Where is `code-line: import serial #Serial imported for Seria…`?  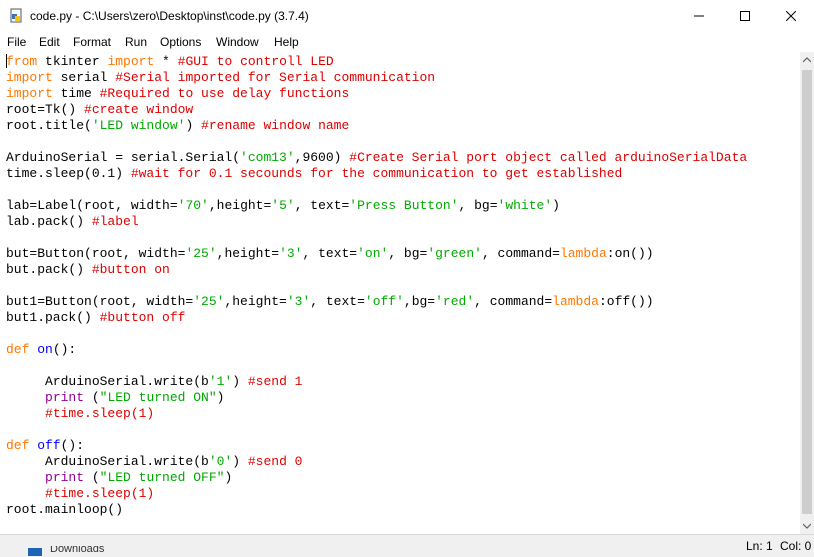 code-line: import serial #Serial imported for Seria… is located at coordinates (220, 78).